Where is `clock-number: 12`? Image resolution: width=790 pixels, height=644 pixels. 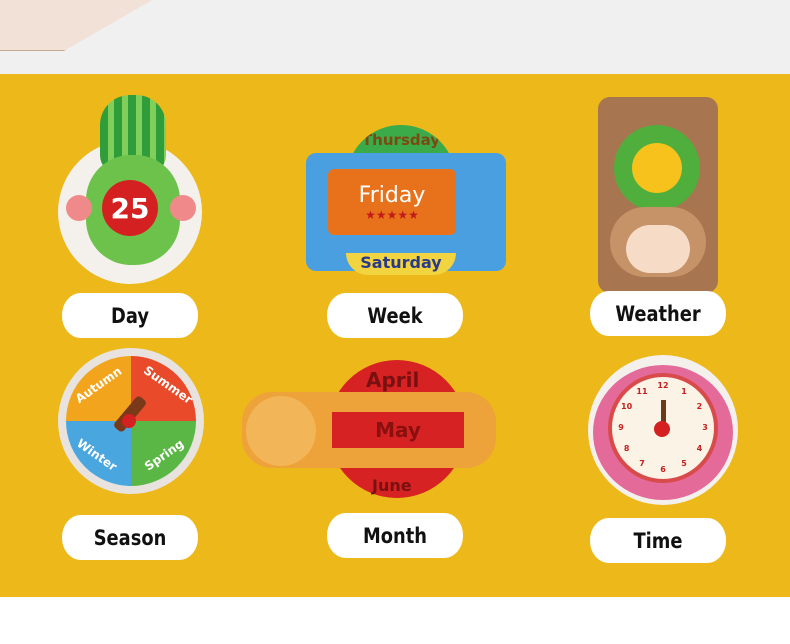 clock-number: 12 is located at coordinates (663, 385).